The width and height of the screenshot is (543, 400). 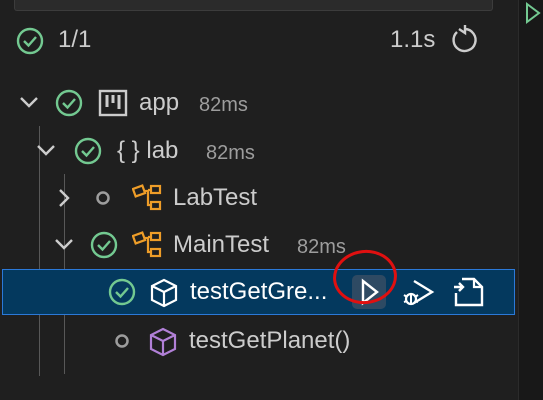 What do you see at coordinates (258, 103) in the screenshot?
I see `tree-item-app: app 82ms` at bounding box center [258, 103].